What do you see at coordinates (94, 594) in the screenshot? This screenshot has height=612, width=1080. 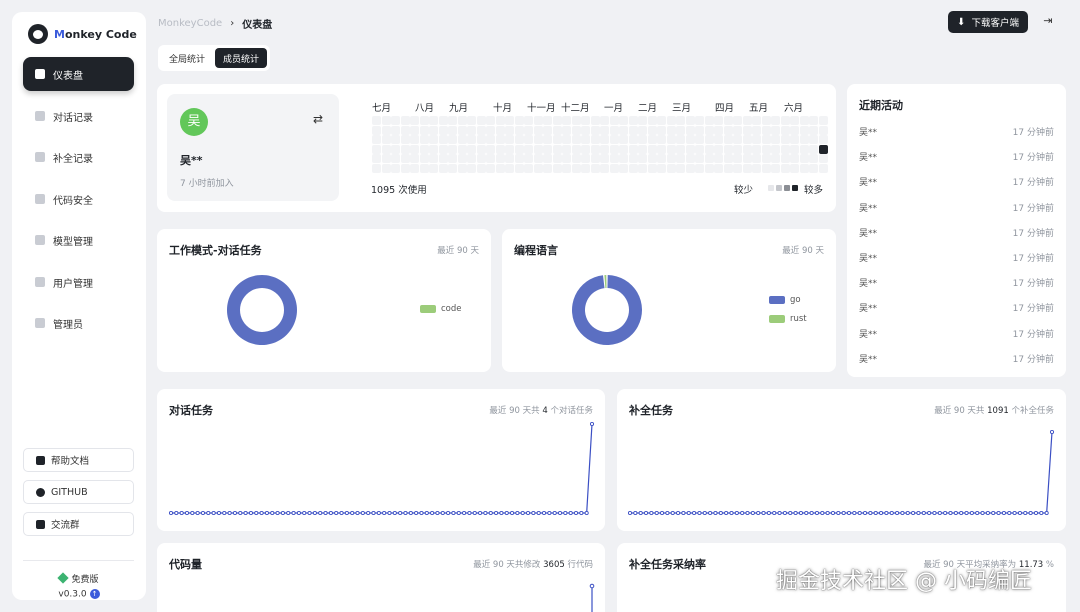 I see `upgrade-arrow-icon: ↑` at bounding box center [94, 594].